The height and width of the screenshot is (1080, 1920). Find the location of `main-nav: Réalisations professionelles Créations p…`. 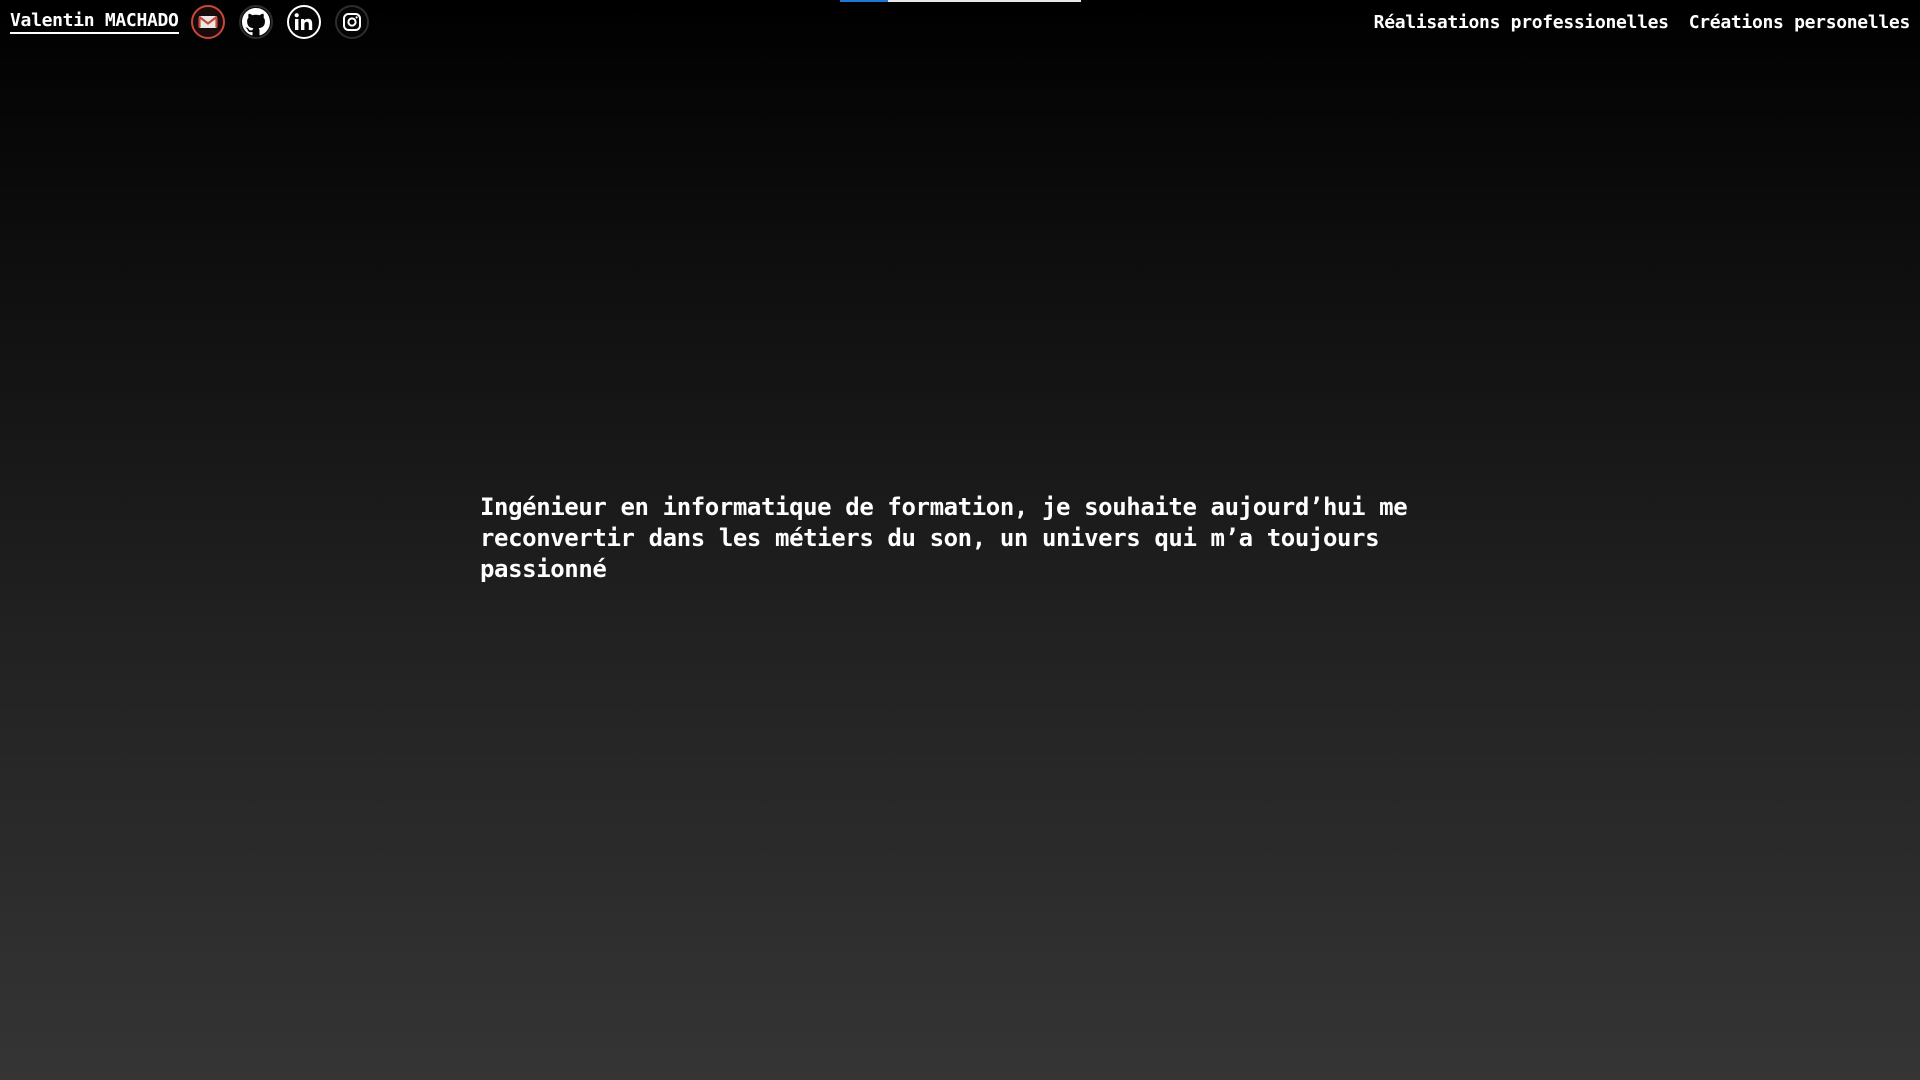

main-nav: Réalisations professionelles Créations p… is located at coordinates (1632, 22).